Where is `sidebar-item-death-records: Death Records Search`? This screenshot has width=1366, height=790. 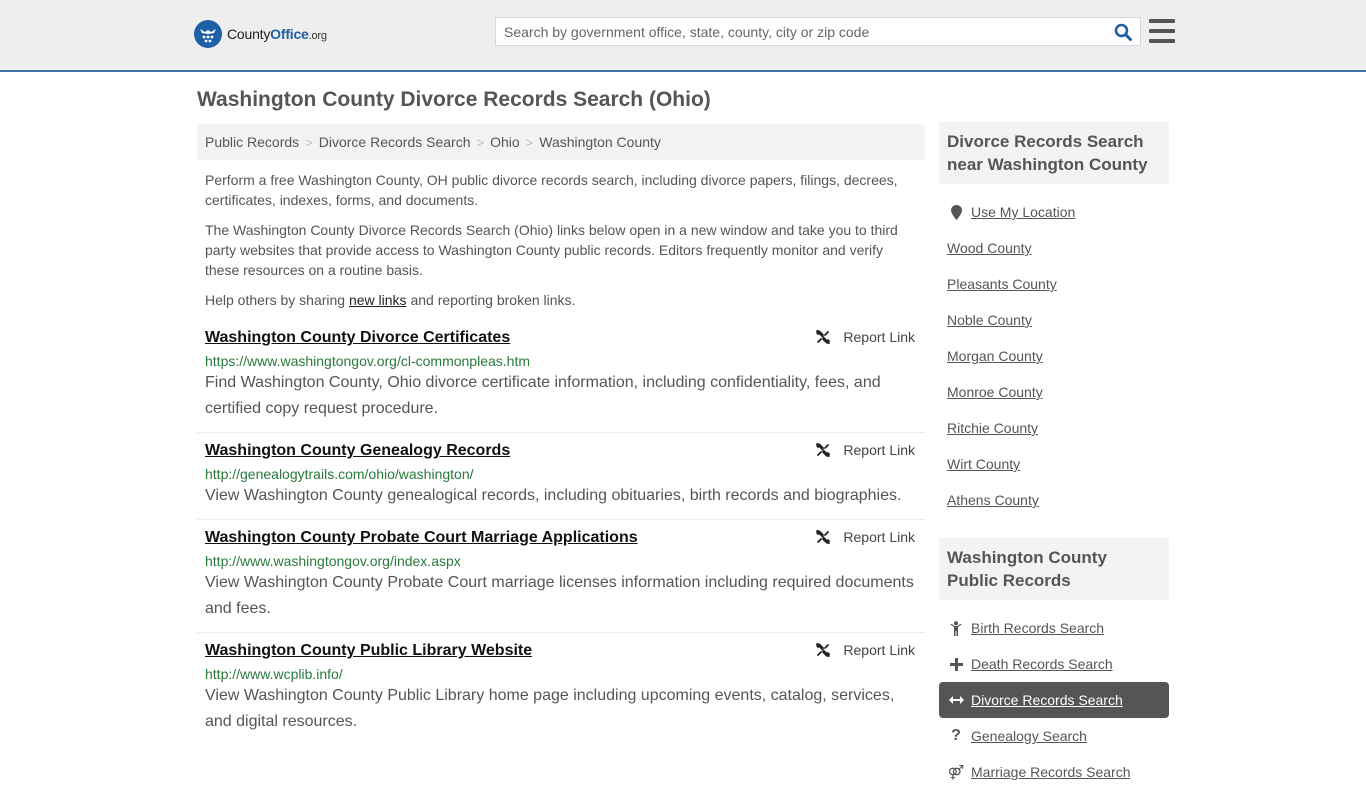
sidebar-item-death-records: Death Records Search is located at coordinates (1054, 664).